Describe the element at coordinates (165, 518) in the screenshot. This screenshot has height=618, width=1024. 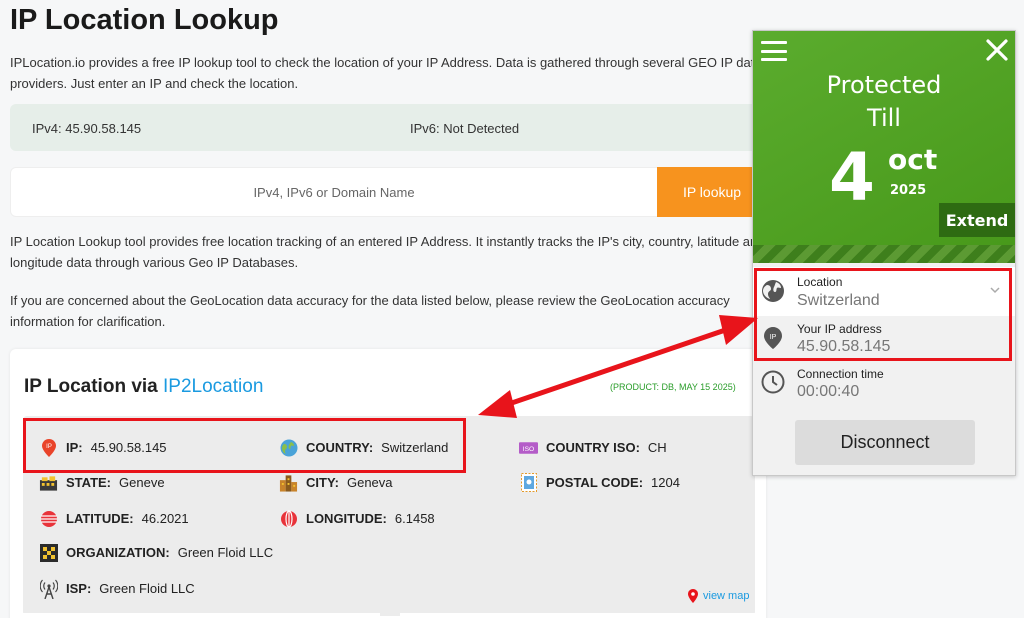
I see `latitude-value: 46.2021` at that location.